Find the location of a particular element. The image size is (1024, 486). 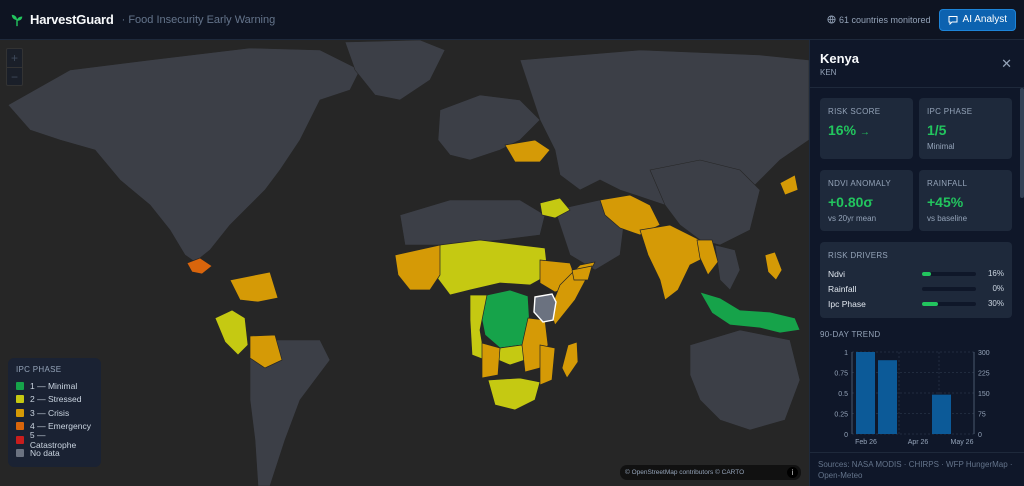

rainfall-card: RAINFALL +45% vs baseline is located at coordinates (965, 200).